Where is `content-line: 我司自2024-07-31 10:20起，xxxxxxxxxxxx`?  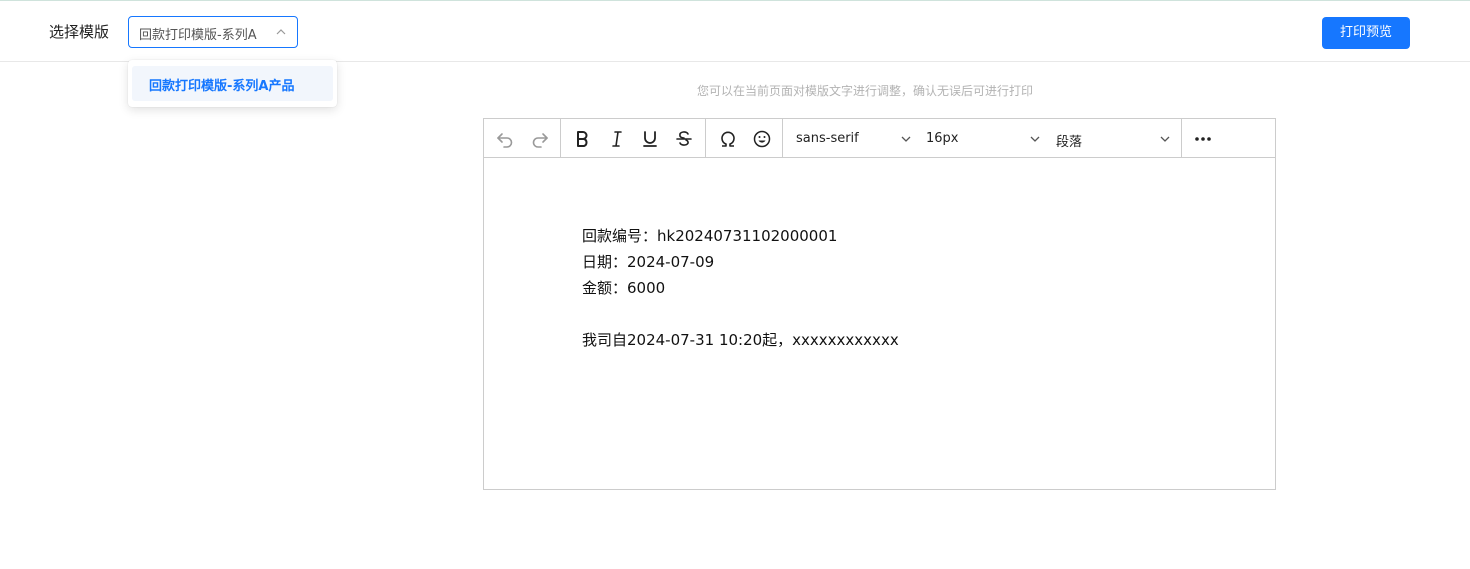 content-line: 我司自2024-07-31 10:20起，xxxxxxxxxxxx is located at coordinates (740, 340).